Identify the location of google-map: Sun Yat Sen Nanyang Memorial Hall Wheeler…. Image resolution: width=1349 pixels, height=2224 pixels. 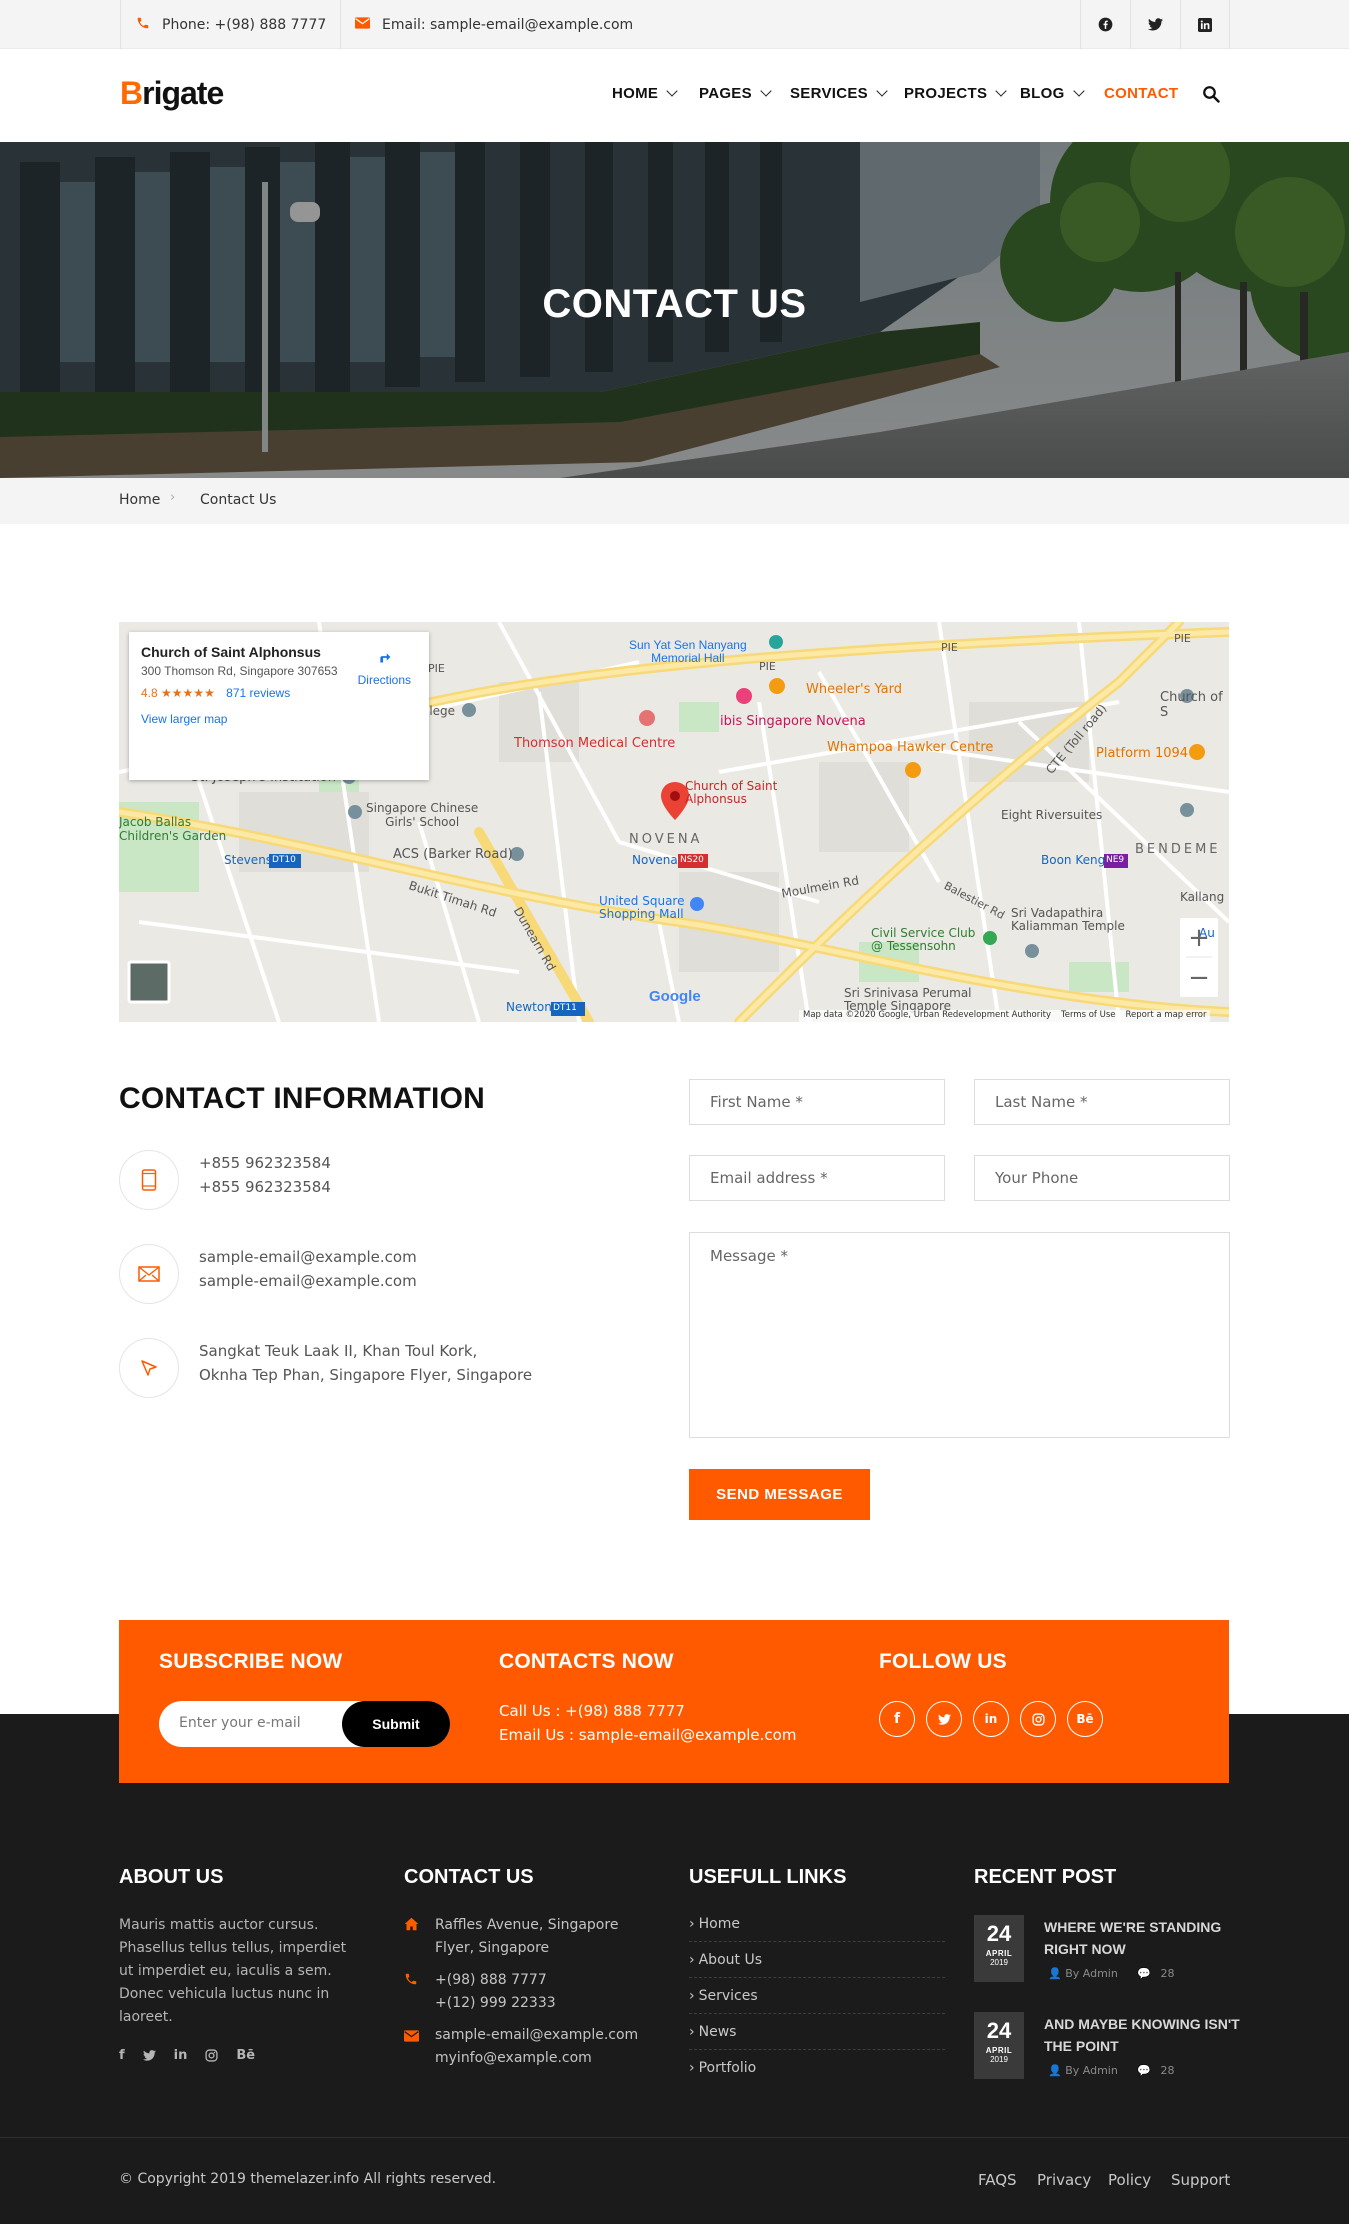
(674, 822).